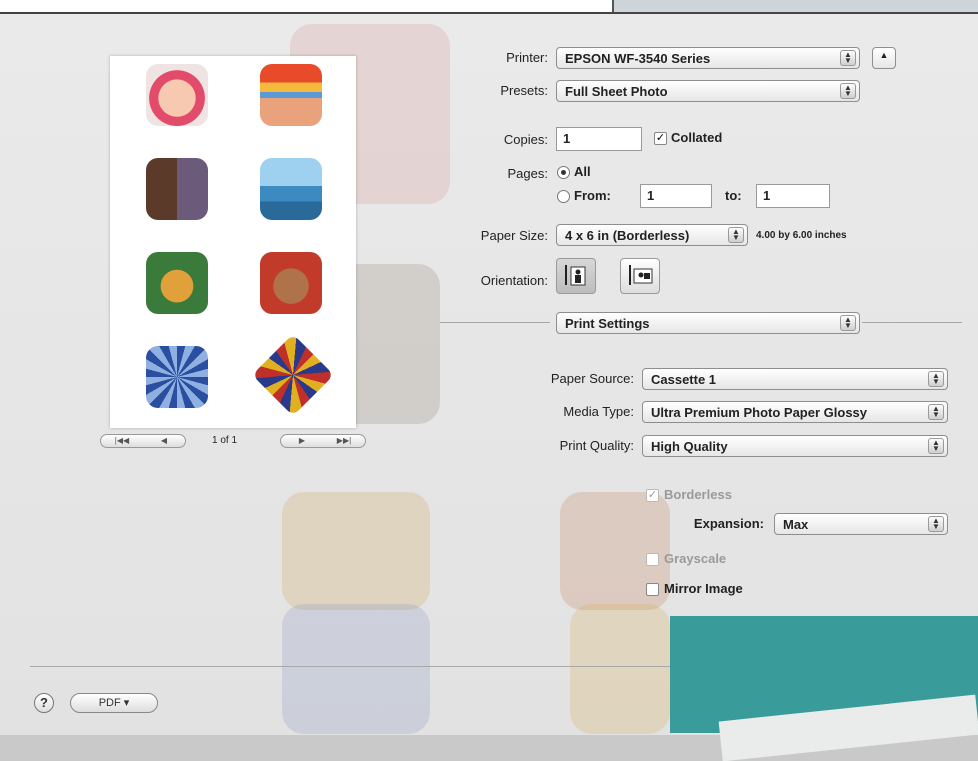 Image resolution: width=978 pixels, height=761 pixels. What do you see at coordinates (527, 173) in the screenshot?
I see `pages-label: Pages:` at bounding box center [527, 173].